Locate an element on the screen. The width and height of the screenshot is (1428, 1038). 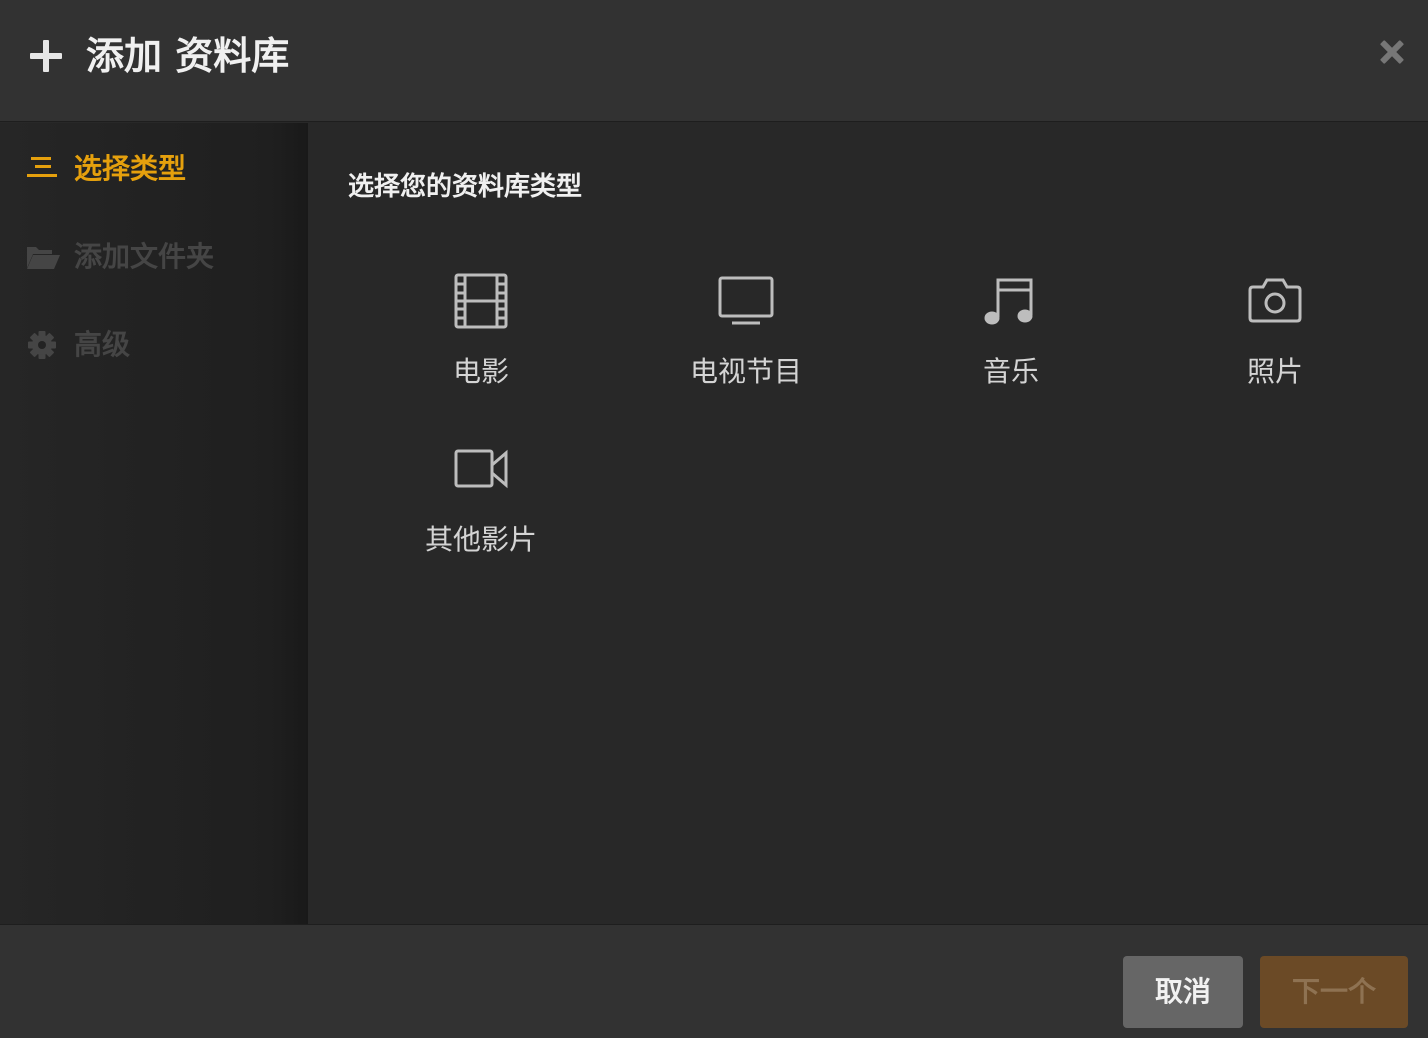
type-tile-tv-shows: 电视节目 is located at coordinates (746, 346).